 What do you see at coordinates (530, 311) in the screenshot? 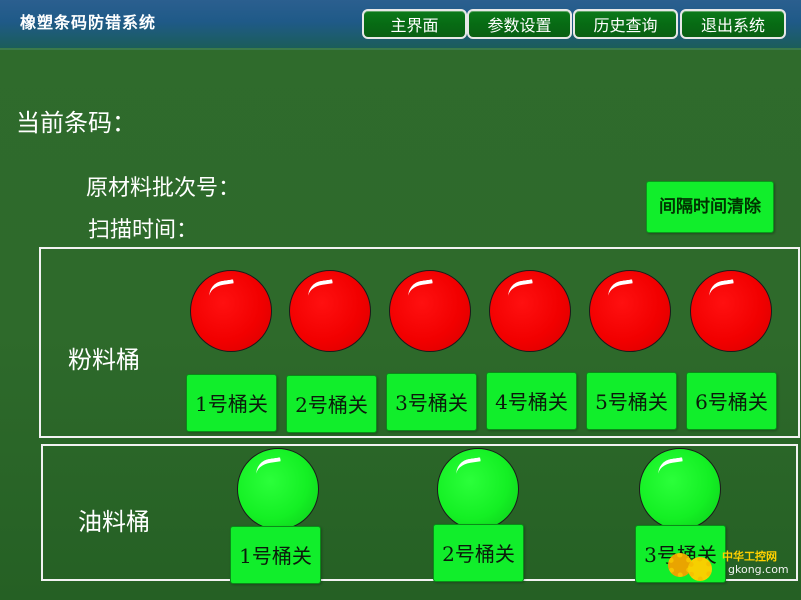
I see `powder-bin-4-lamp` at bounding box center [530, 311].